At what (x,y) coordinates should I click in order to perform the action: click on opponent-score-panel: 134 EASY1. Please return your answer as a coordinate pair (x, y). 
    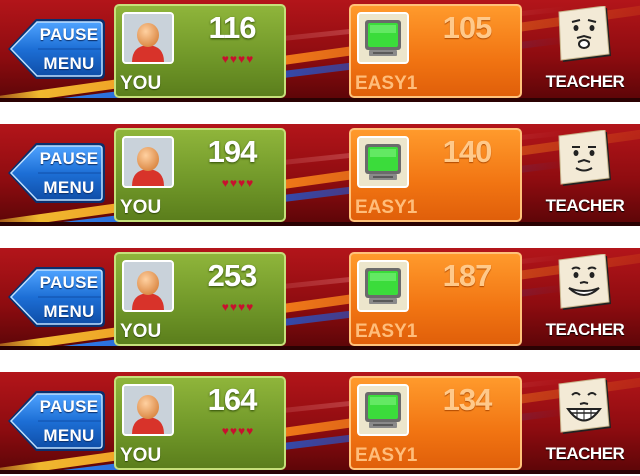
    Looking at the image, I should click on (435, 423).